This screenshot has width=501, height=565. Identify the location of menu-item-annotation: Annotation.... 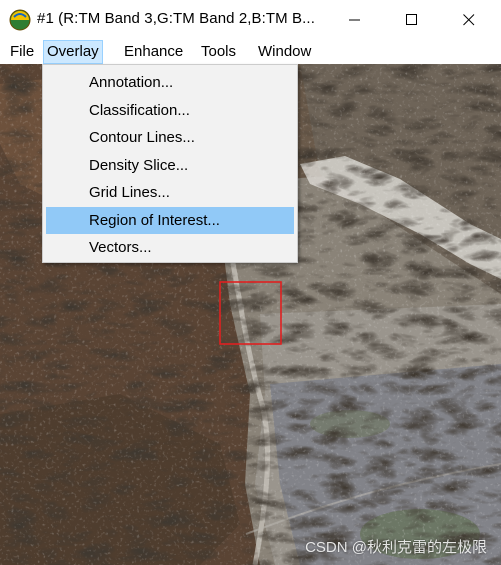
(170, 83).